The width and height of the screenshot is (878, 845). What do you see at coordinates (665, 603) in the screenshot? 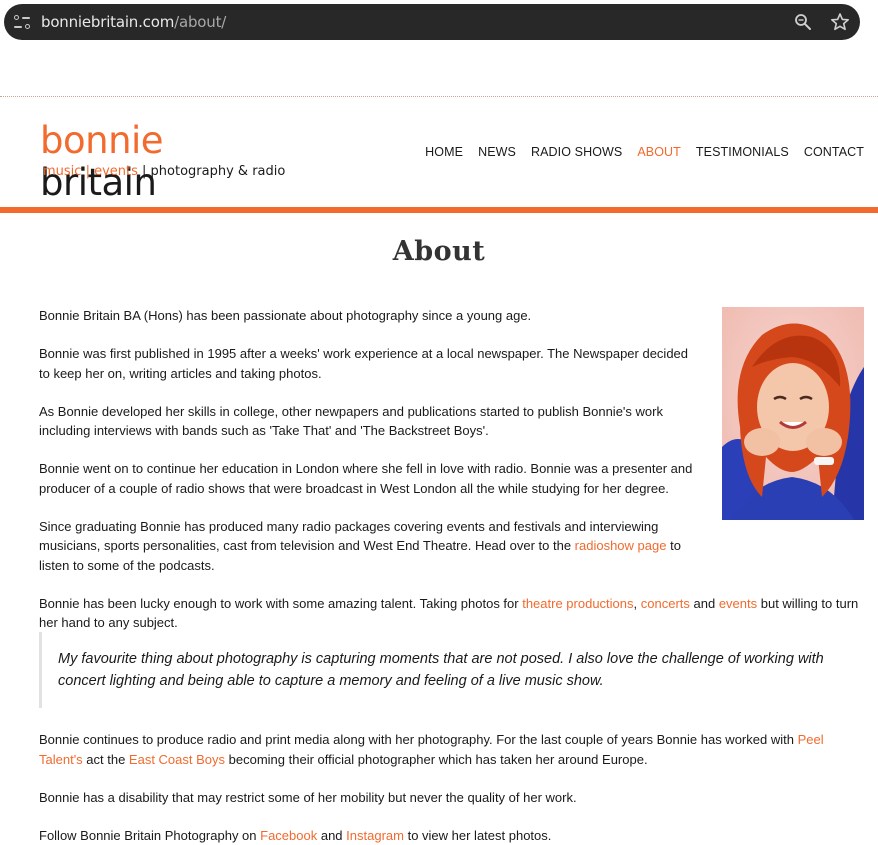
I see `concerts-link: concerts` at bounding box center [665, 603].